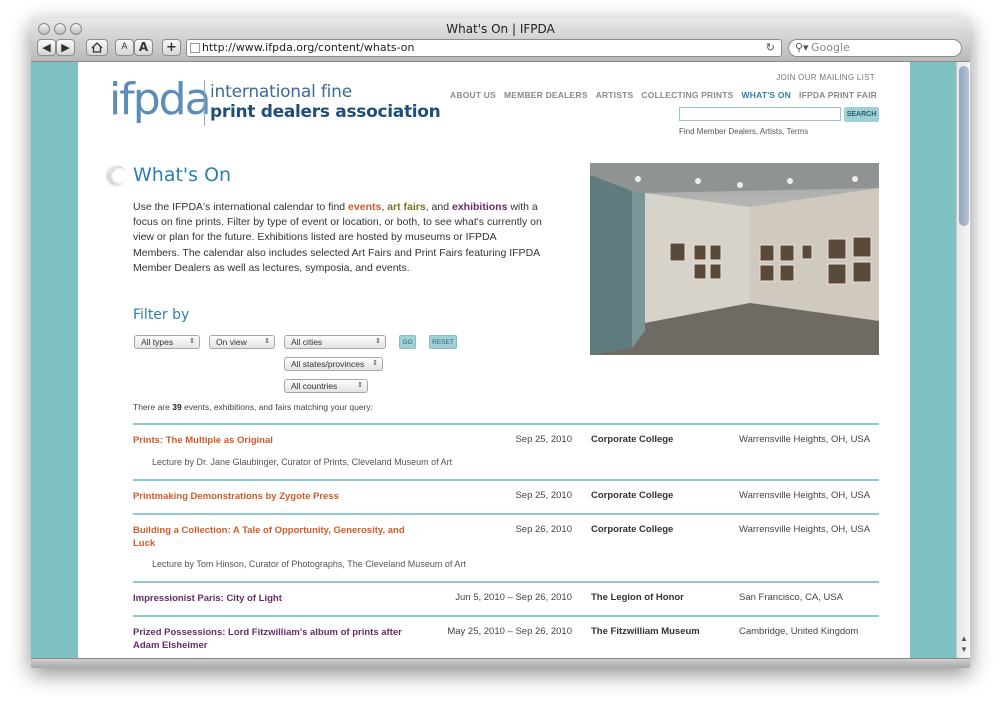  Describe the element at coordinates (770, 48) in the screenshot. I see `reload-icon: ↻` at that location.